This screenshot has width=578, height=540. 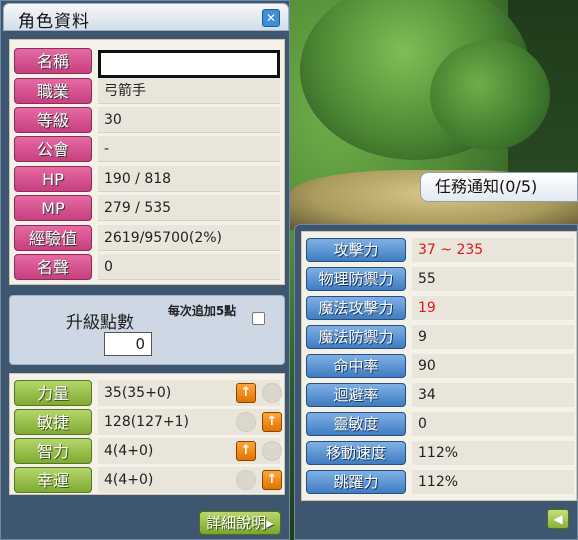 I want to click on info-row-exp: 經驗值 2619/95700(2%), so click(x=147, y=238).